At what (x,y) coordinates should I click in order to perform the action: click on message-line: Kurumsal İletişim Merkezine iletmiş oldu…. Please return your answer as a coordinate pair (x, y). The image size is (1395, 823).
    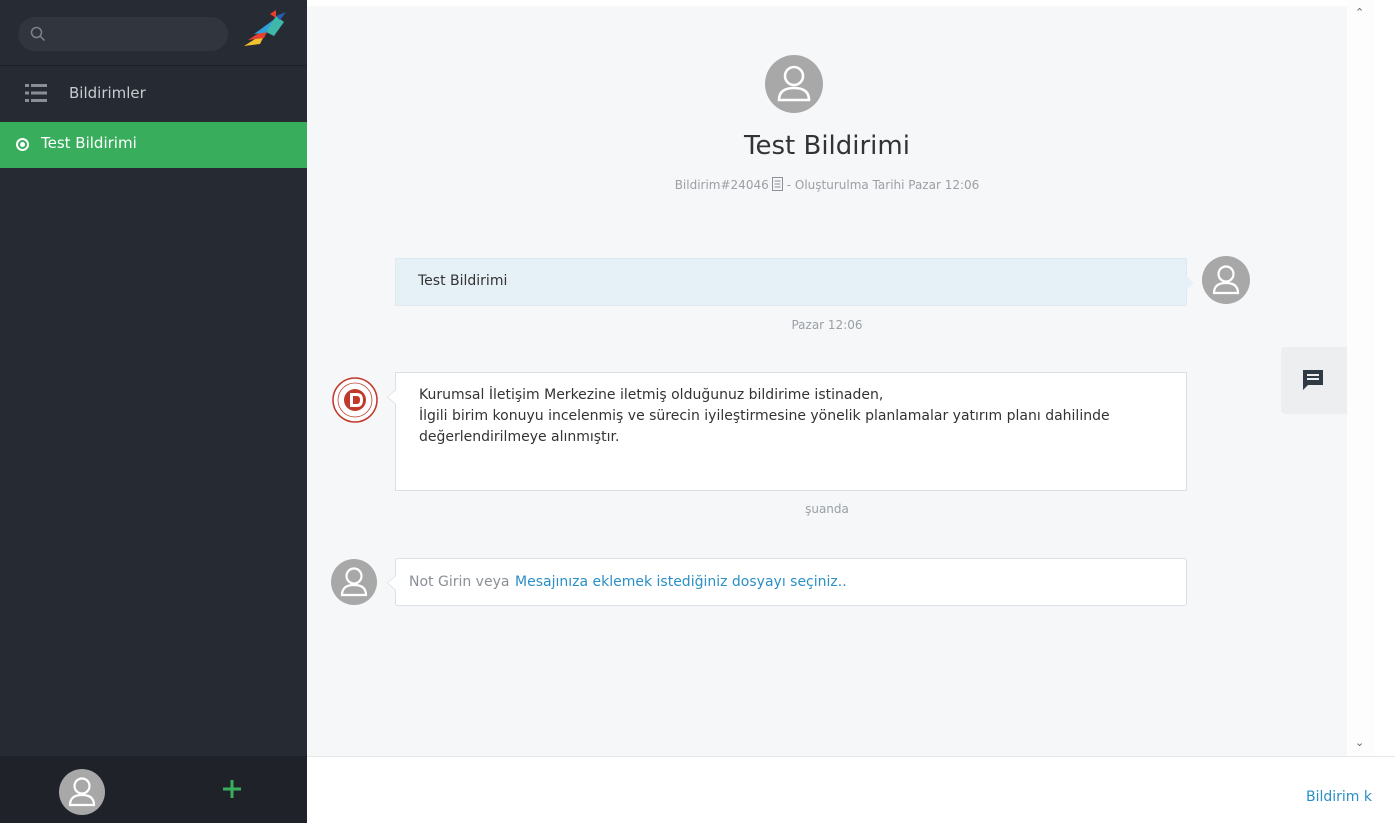
    Looking at the image, I should click on (651, 395).